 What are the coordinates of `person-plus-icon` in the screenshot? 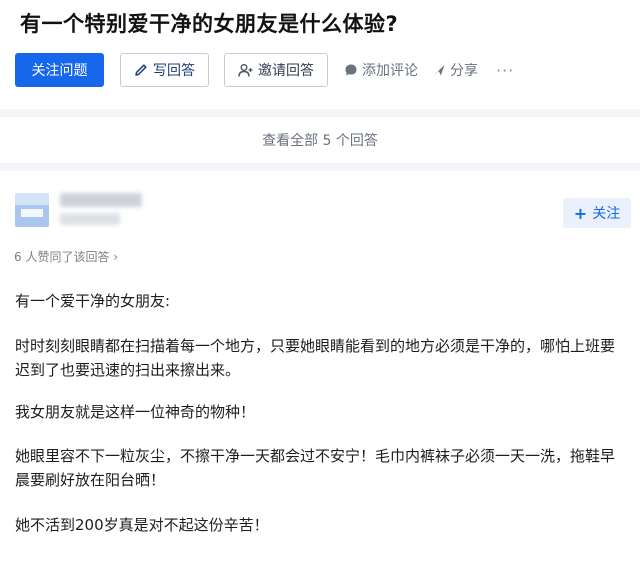 It's located at (245, 70).